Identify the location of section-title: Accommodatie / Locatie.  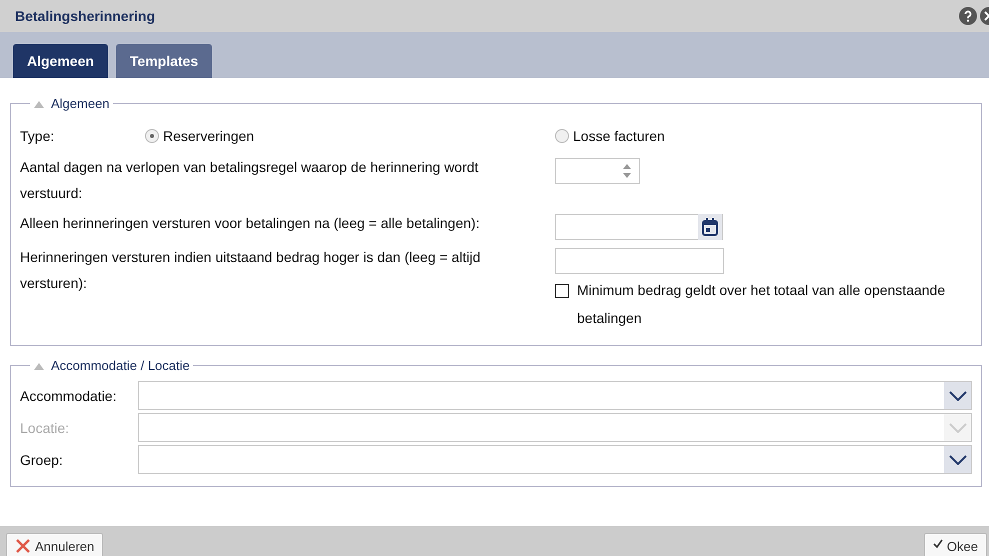
(120, 365).